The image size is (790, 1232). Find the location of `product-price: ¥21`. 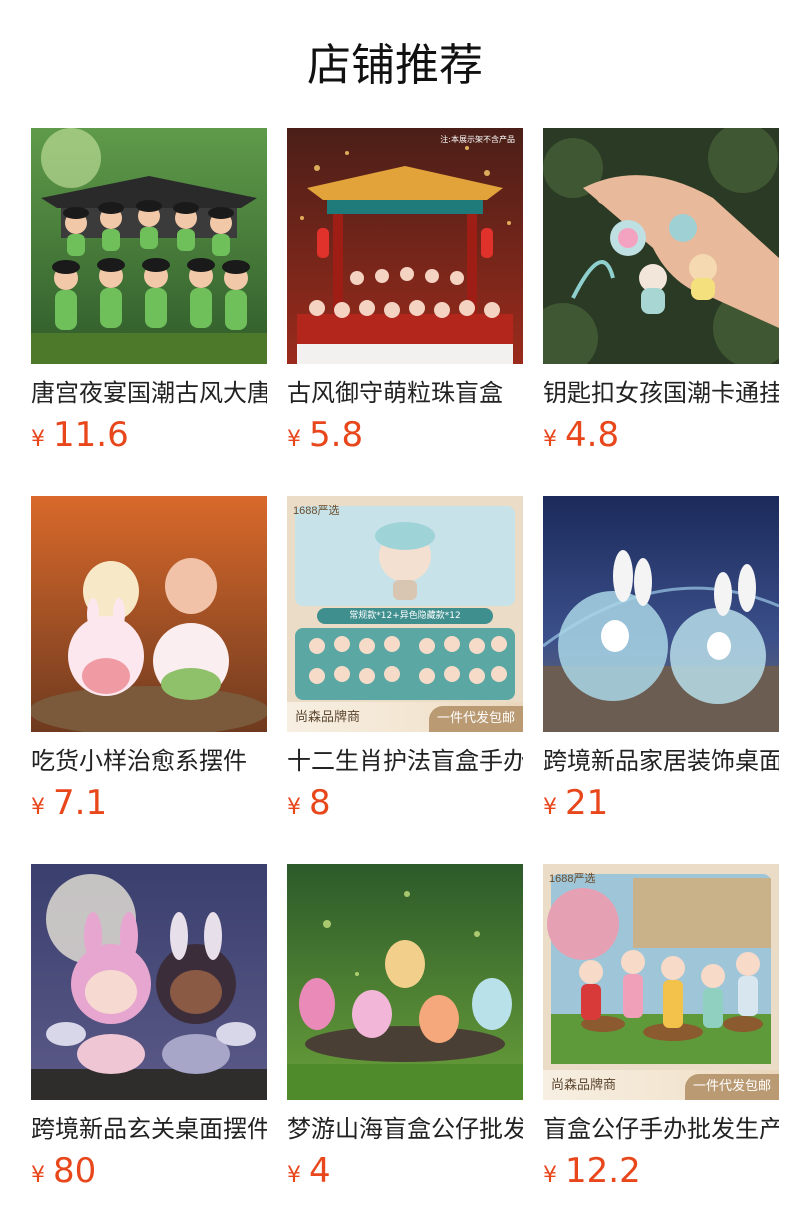

product-price: ¥21 is located at coordinates (575, 803).